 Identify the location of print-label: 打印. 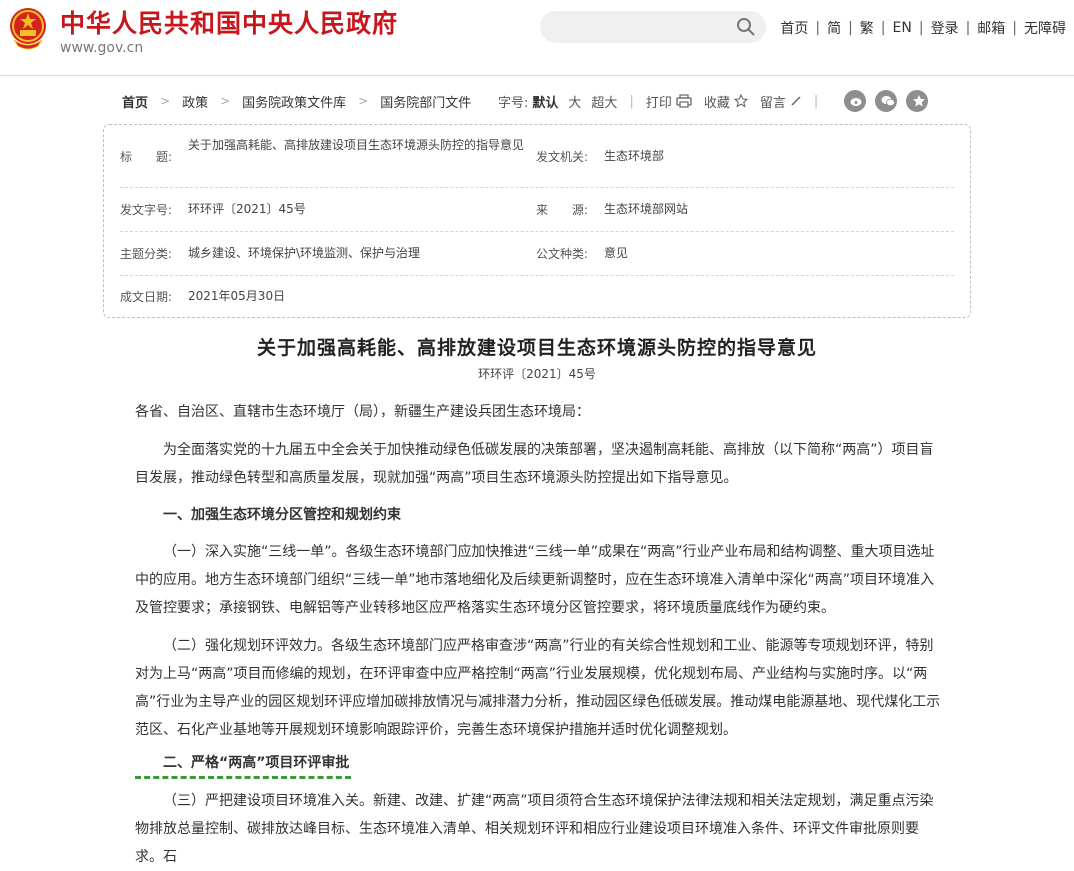
(658, 103).